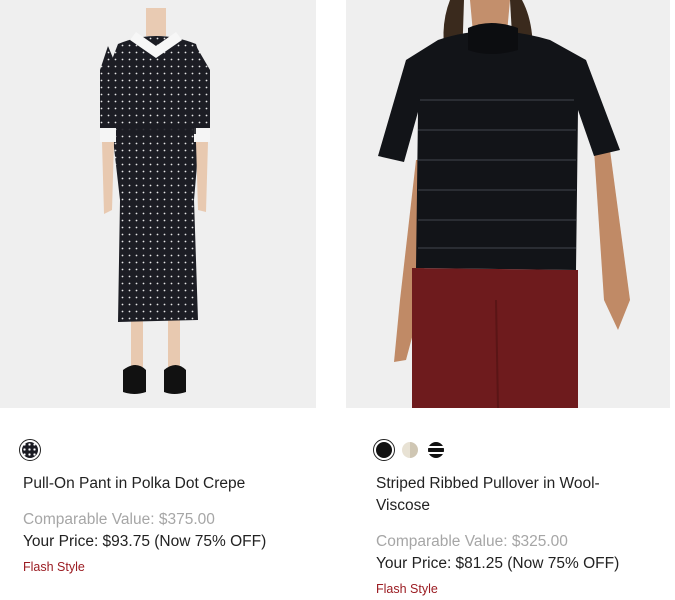  What do you see at coordinates (498, 563) in the screenshot?
I see `your-price: Your Price: $81.25 (Now 75% OFF)` at bounding box center [498, 563].